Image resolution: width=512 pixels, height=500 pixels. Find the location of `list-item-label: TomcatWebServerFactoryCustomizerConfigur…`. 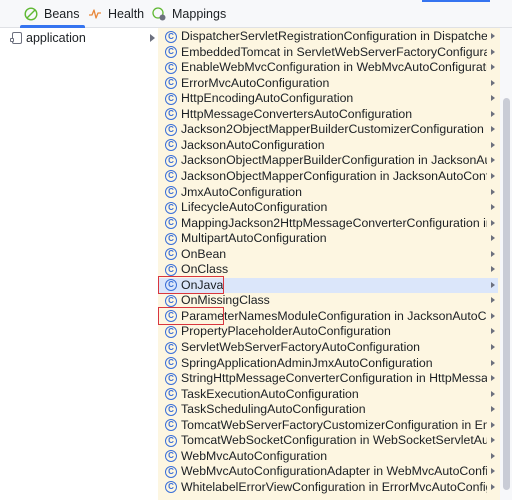

list-item-label: TomcatWebServerFactoryCustomizerConfigur… is located at coordinates (334, 424).